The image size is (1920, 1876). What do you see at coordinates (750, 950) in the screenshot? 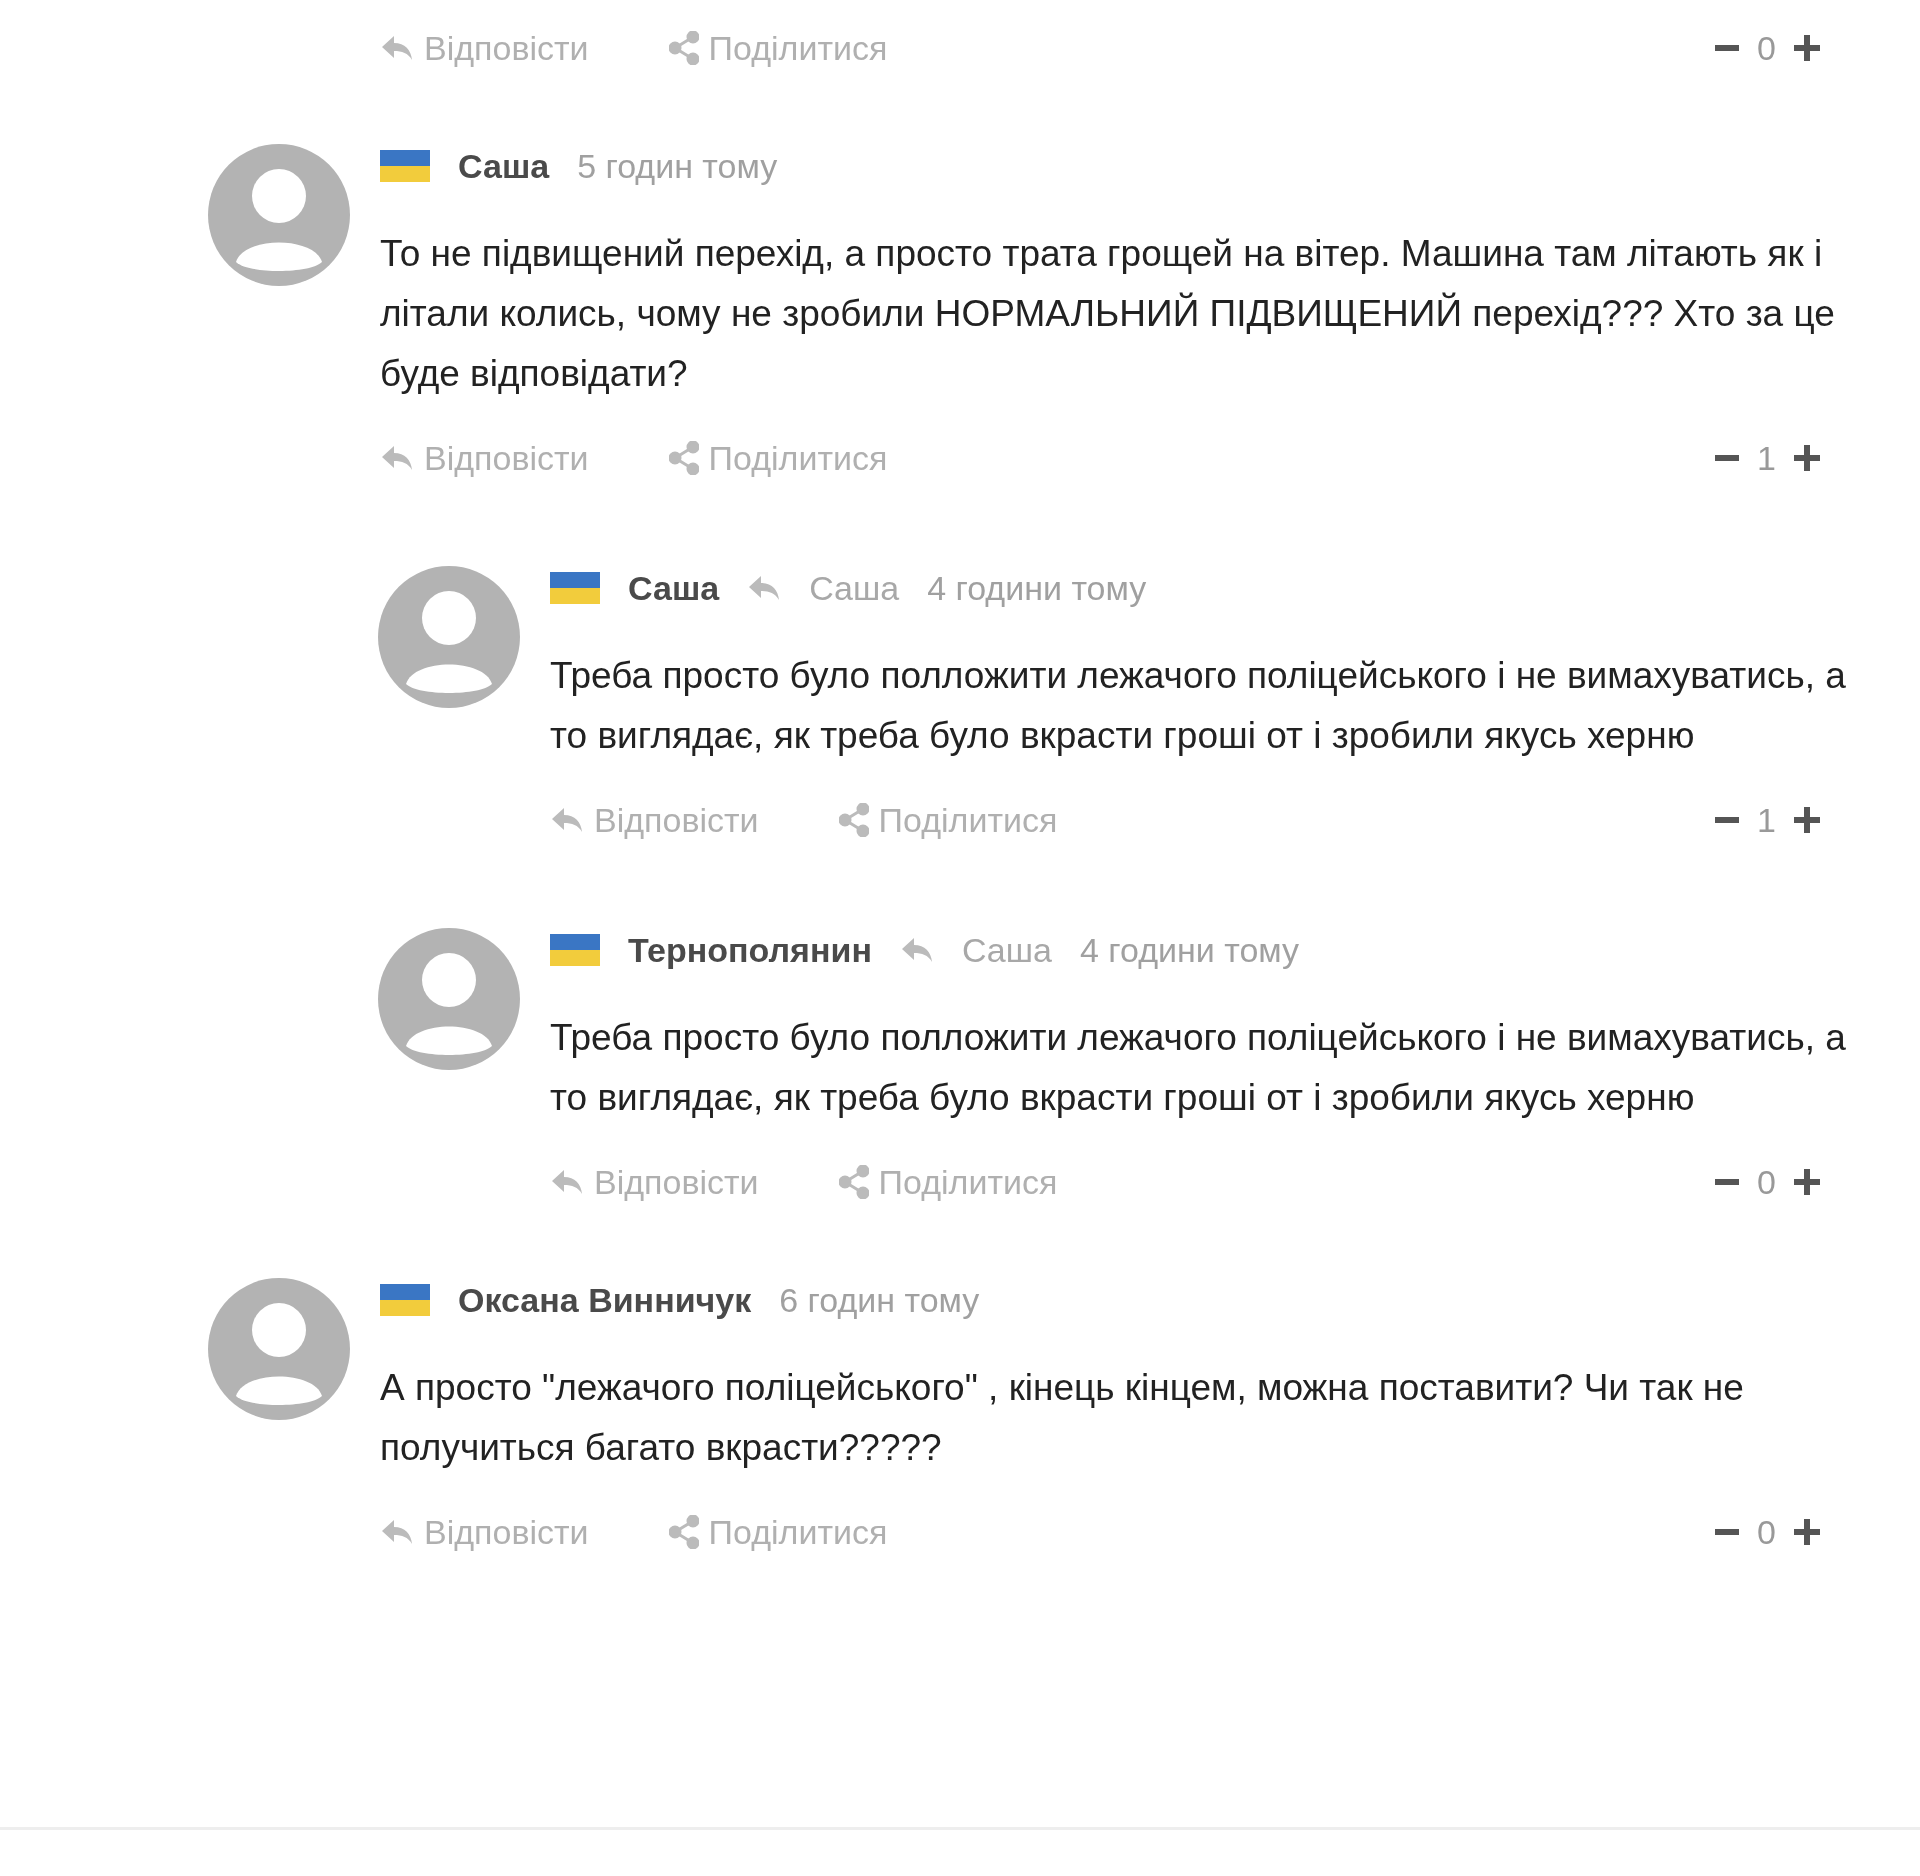
I see `author-name: Тернополянин` at bounding box center [750, 950].